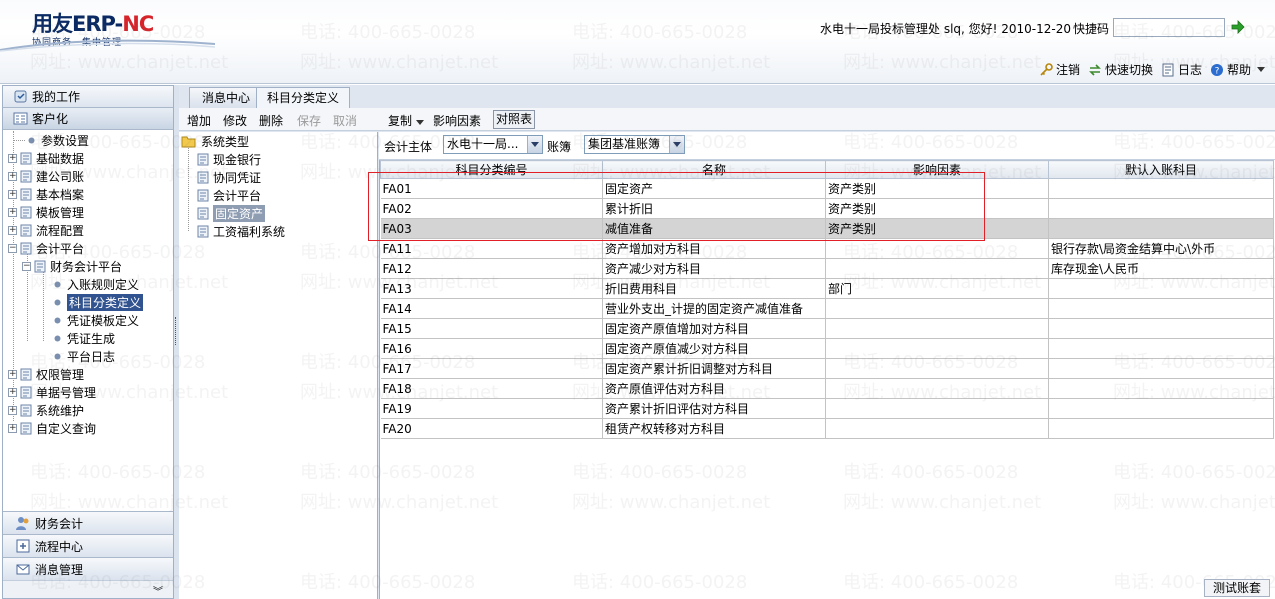 This screenshot has height=599, width=1275. I want to click on shortcut-code-input, so click(1169, 27).